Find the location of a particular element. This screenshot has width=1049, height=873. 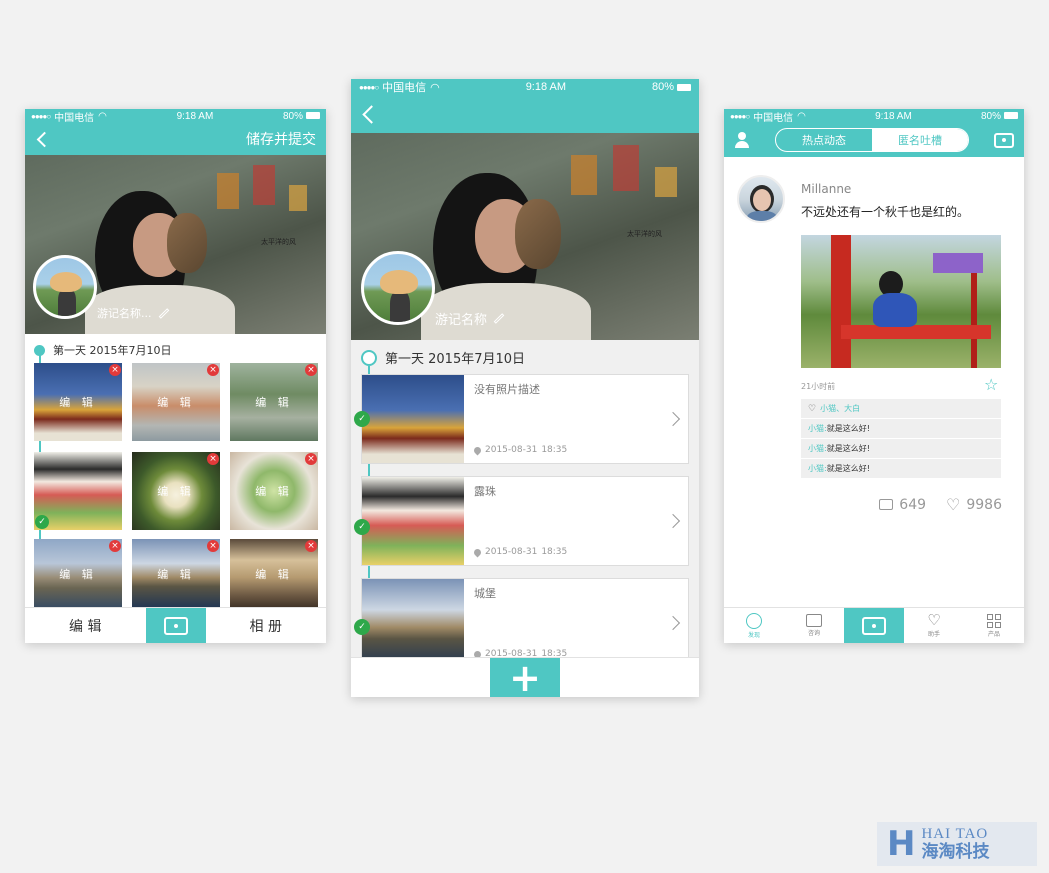

username: Millanne is located at coordinates (826, 189).